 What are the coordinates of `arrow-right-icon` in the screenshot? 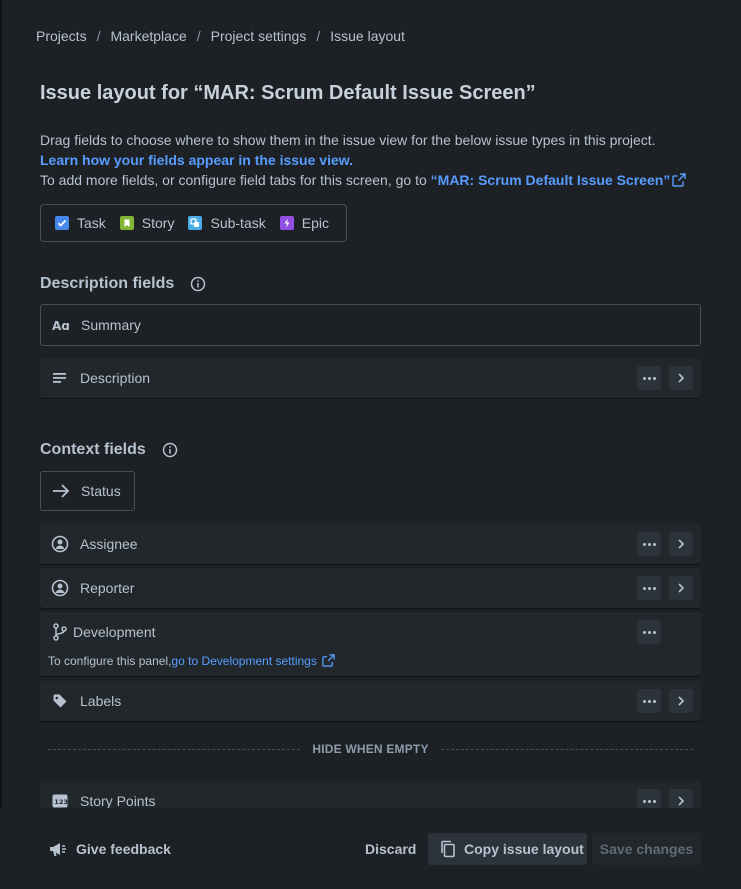 It's located at (61, 491).